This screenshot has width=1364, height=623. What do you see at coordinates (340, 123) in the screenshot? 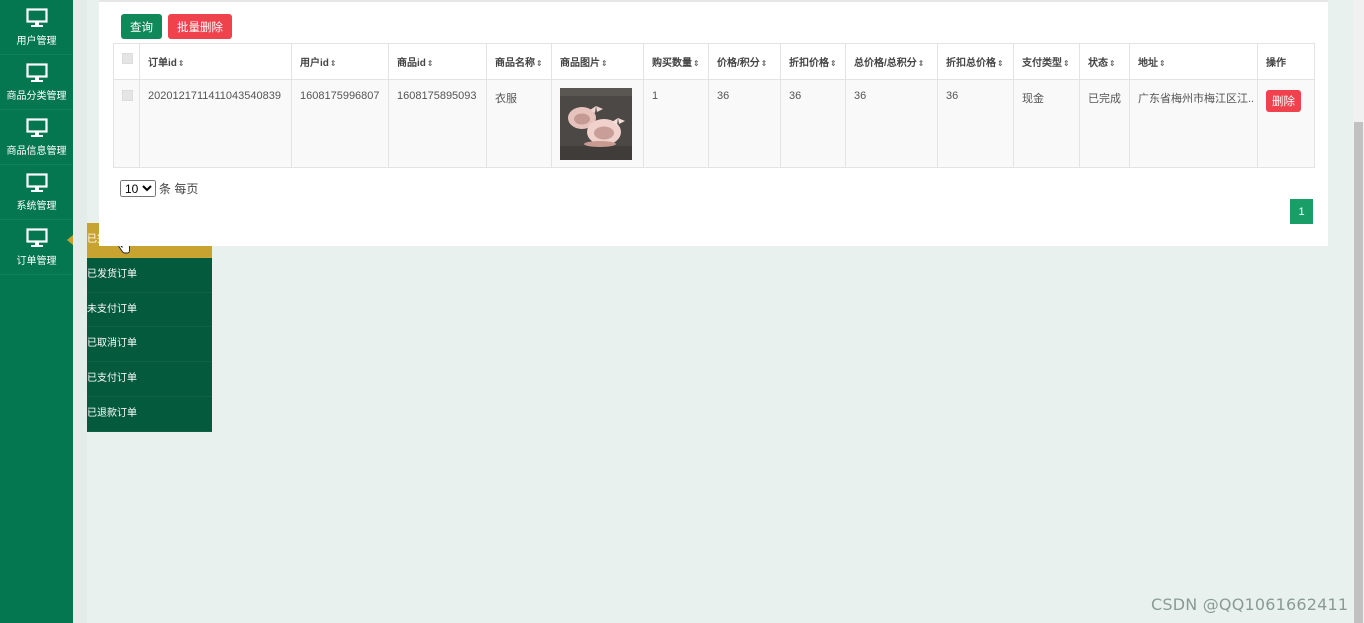
I see `cell-user-id: 1608175996807` at bounding box center [340, 123].